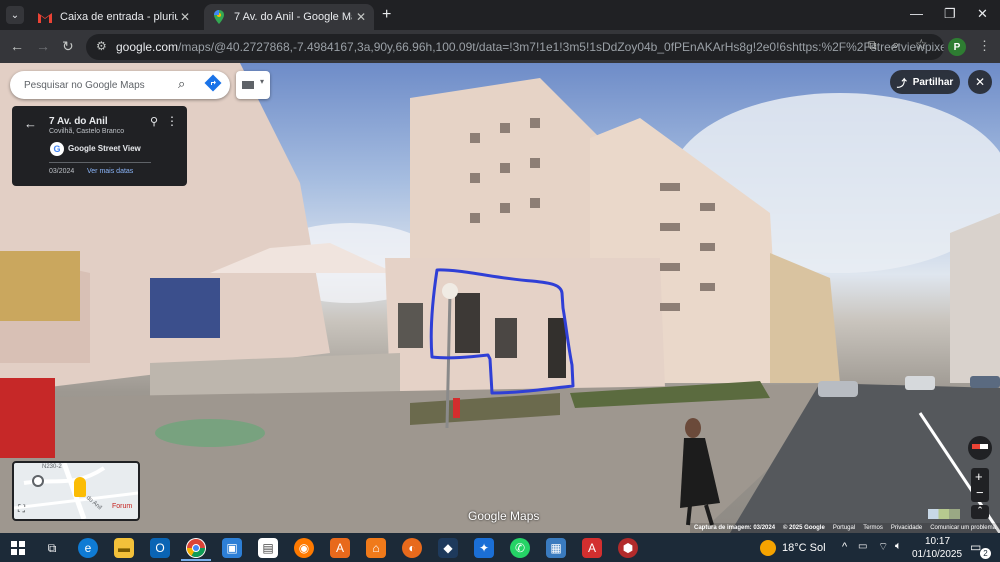  What do you see at coordinates (119, 17) in the screenshot?
I see `tab-title: Caixa de entrada - pluriurba.sa` at bounding box center [119, 17].